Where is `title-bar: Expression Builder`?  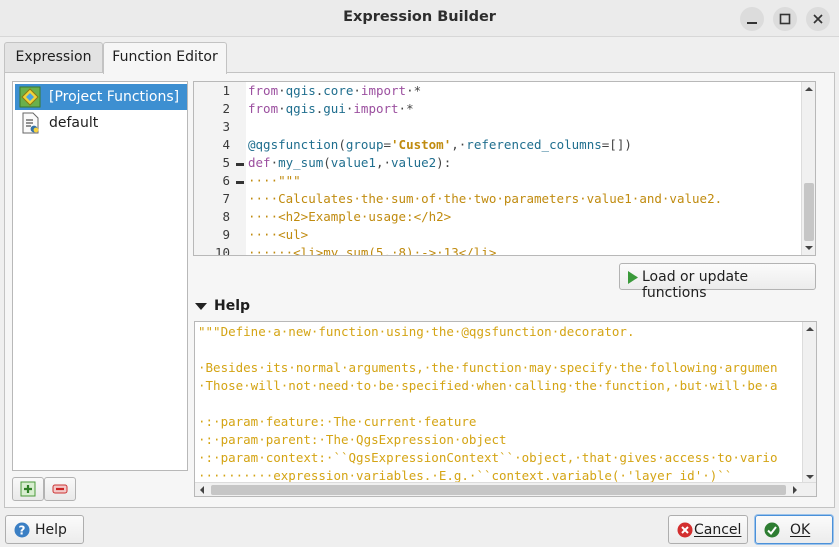 title-bar: Expression Builder is located at coordinates (419, 18).